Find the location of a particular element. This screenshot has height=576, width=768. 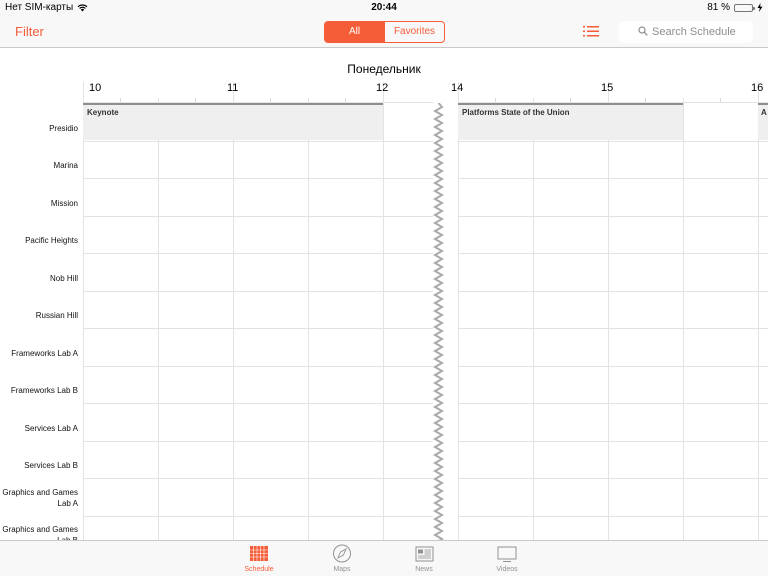

list-view-icon is located at coordinates (591, 31).